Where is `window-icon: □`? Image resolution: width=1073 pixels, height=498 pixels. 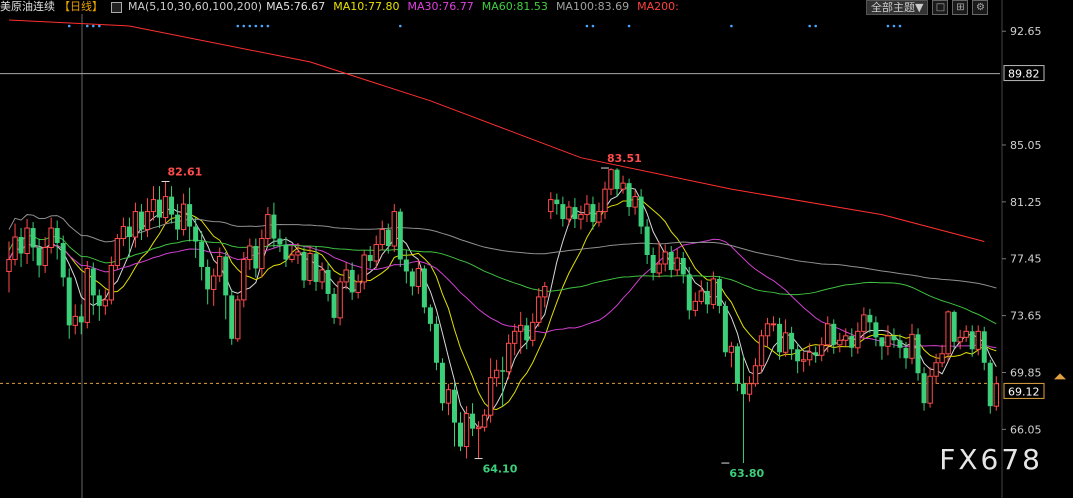
window-icon: □ is located at coordinates (940, 7).